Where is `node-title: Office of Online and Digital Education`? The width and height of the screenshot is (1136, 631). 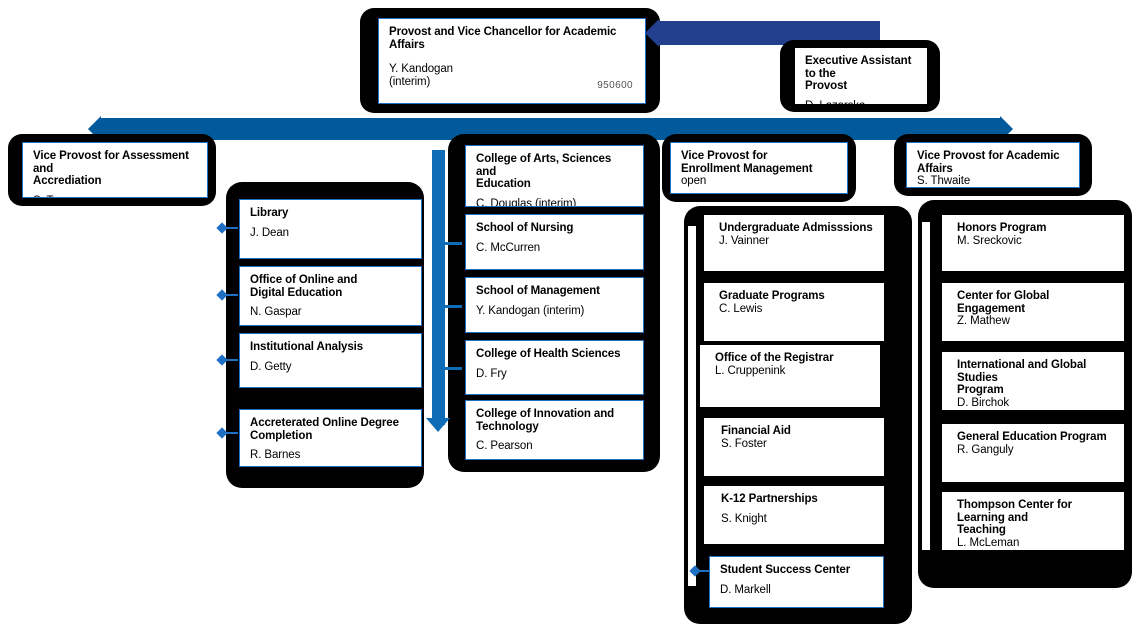 node-title: Office of Online and Digital Education is located at coordinates (304, 286).